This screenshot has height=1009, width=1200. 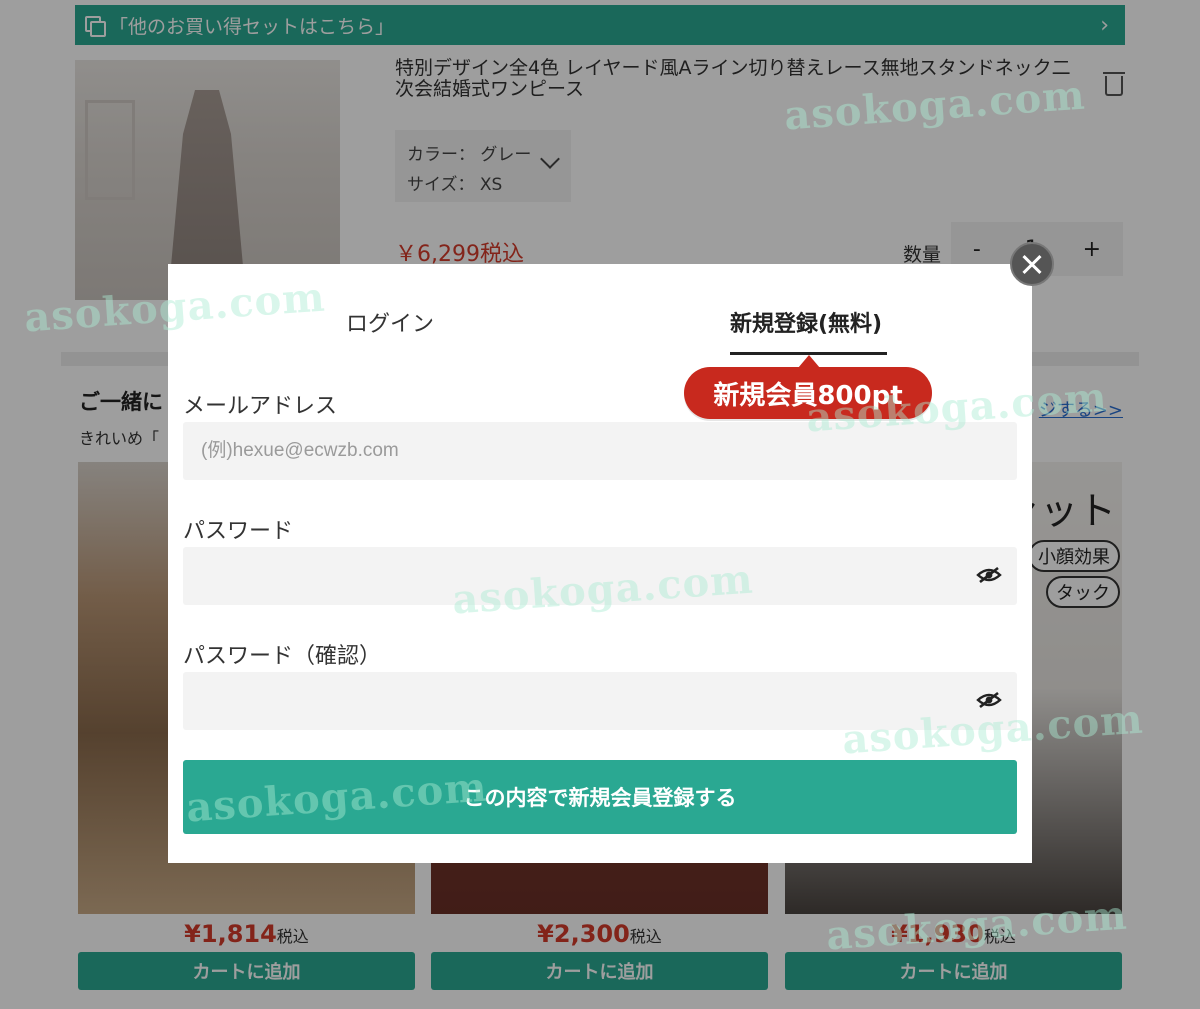 What do you see at coordinates (600, 701) in the screenshot?
I see `password-confirm-field` at bounding box center [600, 701].